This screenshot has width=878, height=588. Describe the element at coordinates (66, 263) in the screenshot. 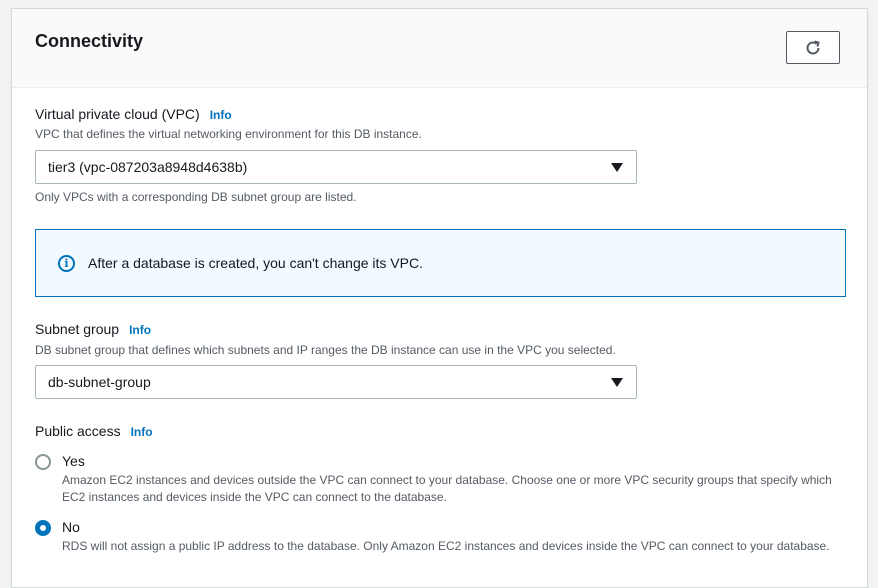

I see `info-circle-icon: i` at that location.